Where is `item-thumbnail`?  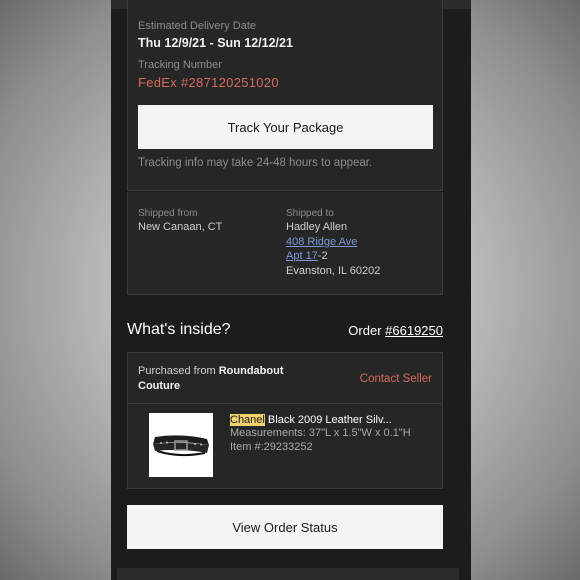
item-thumbnail is located at coordinates (181, 445).